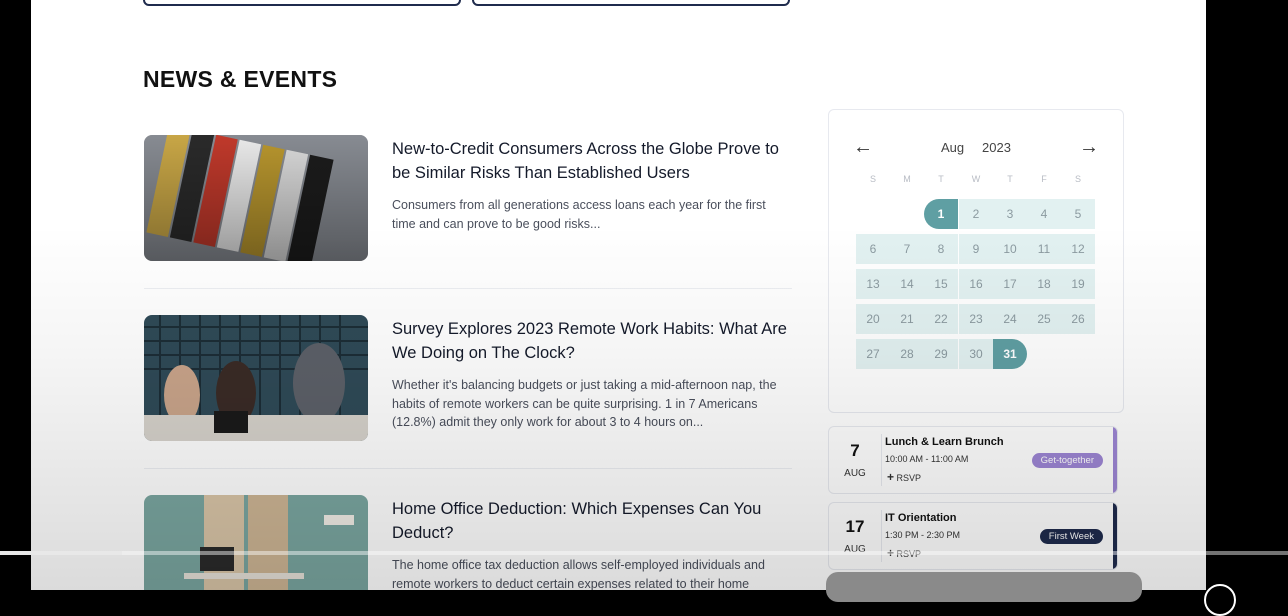  Describe the element at coordinates (256, 542) in the screenshot. I see `home-office-image` at that location.